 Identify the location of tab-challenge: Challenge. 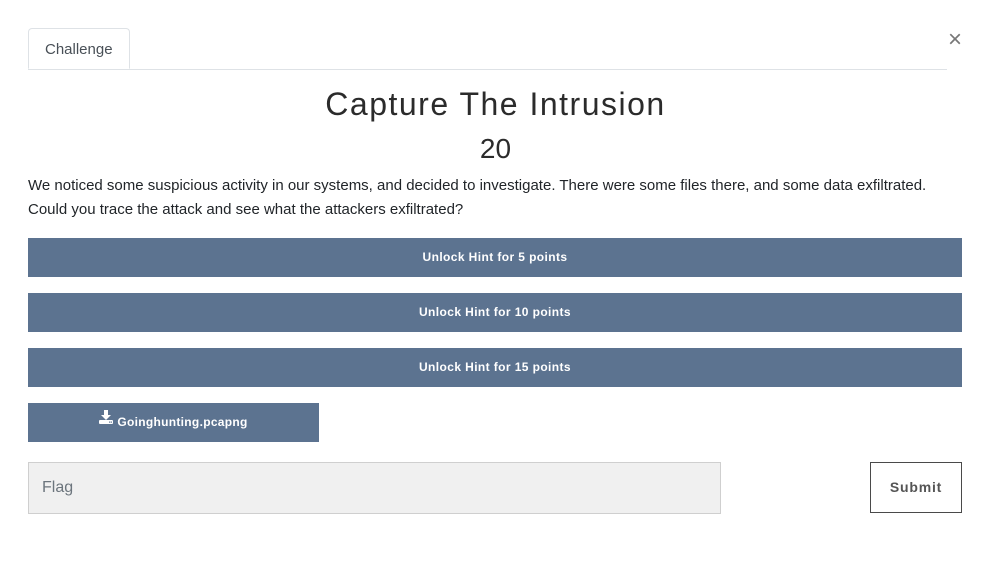
(79, 48).